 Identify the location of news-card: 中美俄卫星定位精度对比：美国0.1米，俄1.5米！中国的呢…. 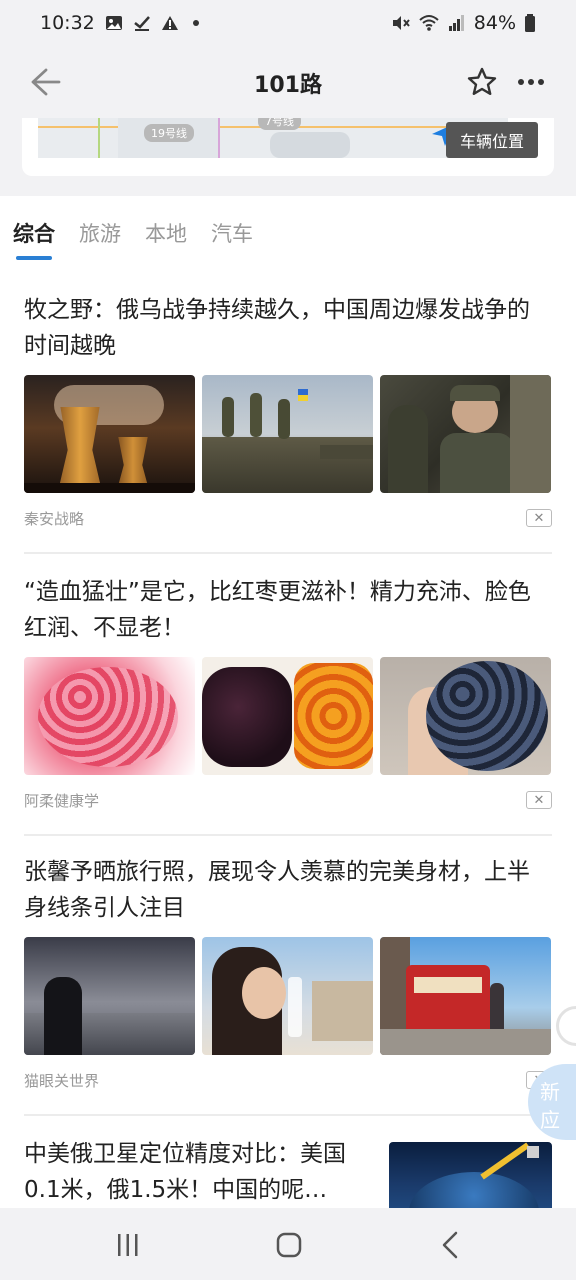
(288, 1172).